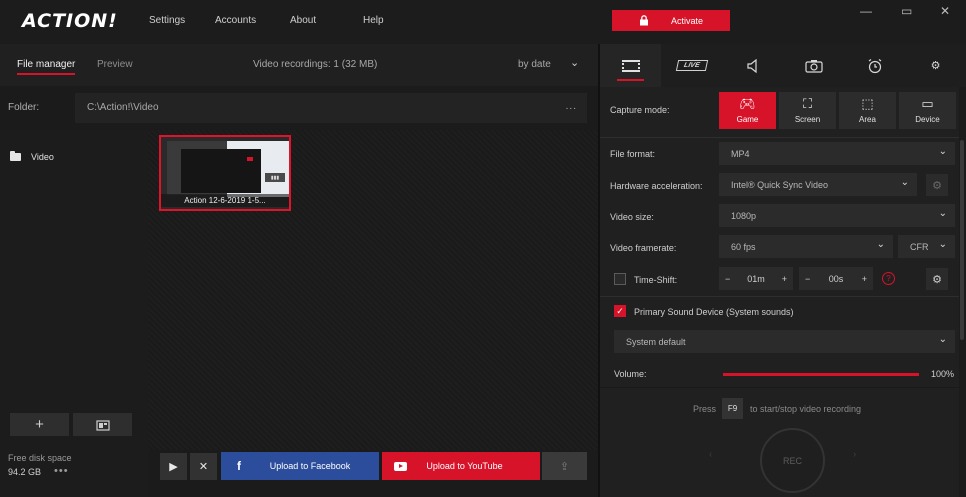 This screenshot has height=497, width=966. What do you see at coordinates (784, 341) in the screenshot?
I see `sound-device-select: System default ⌄` at bounding box center [784, 341].